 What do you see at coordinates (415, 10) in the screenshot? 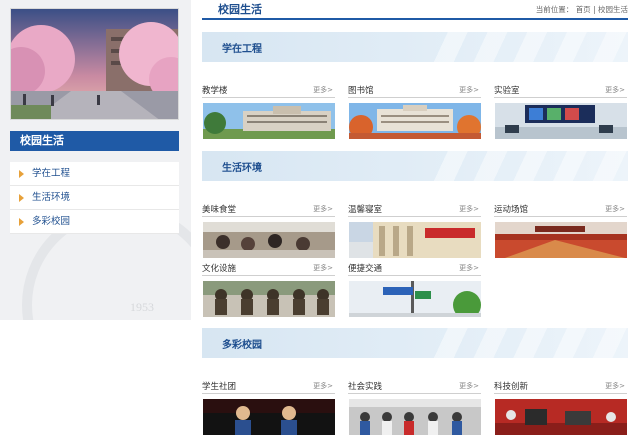
I see `page-header: 校园生活 当前位置： 首页 | 校园生活` at bounding box center [415, 10].